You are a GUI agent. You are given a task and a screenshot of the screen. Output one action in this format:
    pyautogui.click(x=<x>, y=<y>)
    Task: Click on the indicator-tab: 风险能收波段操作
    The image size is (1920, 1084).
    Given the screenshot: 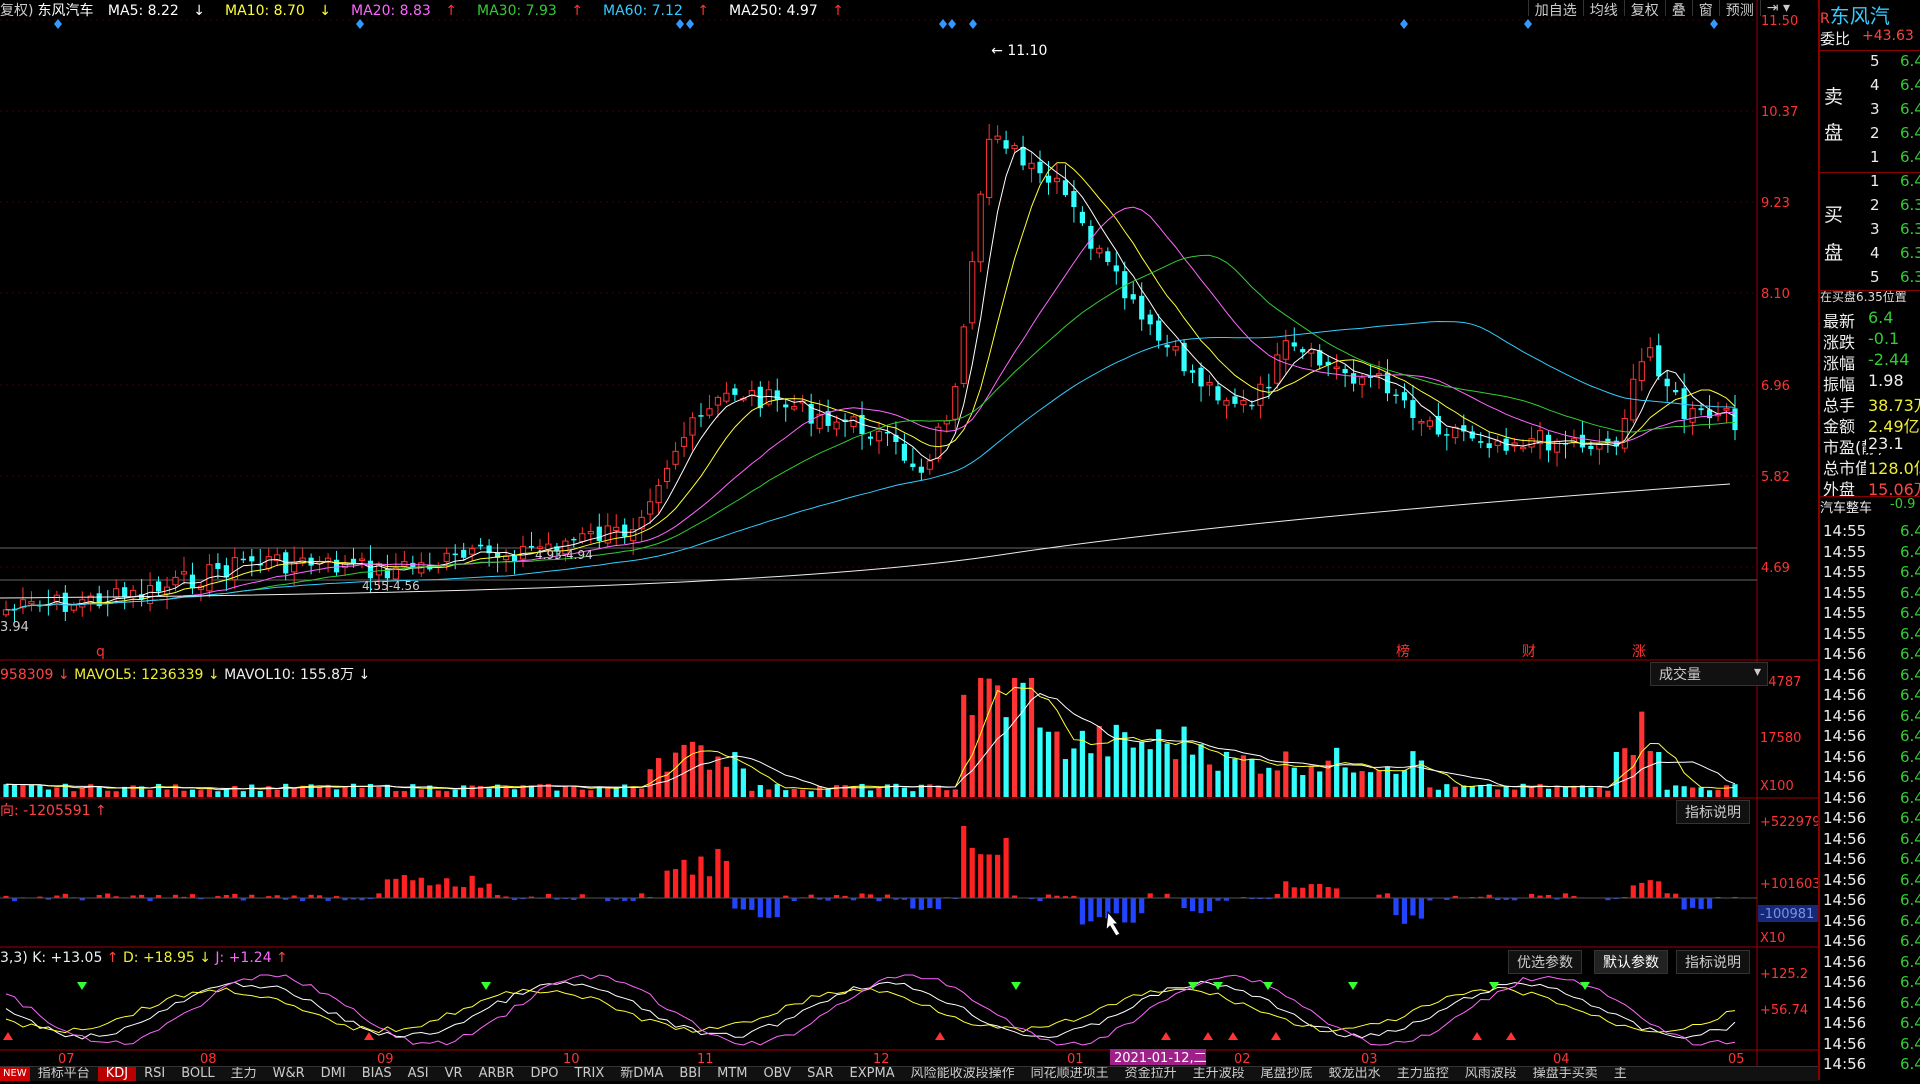 What is the action you would take?
    pyautogui.click(x=963, y=1074)
    